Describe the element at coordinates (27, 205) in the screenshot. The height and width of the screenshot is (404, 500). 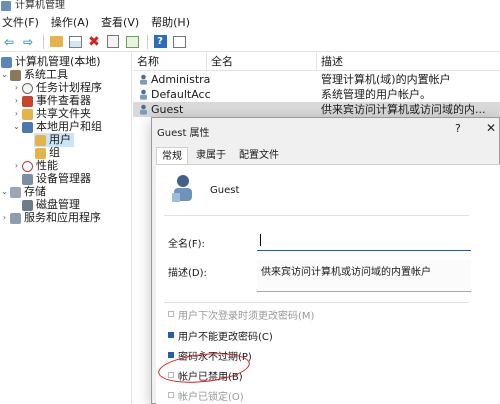
I see `disk-icon` at that location.